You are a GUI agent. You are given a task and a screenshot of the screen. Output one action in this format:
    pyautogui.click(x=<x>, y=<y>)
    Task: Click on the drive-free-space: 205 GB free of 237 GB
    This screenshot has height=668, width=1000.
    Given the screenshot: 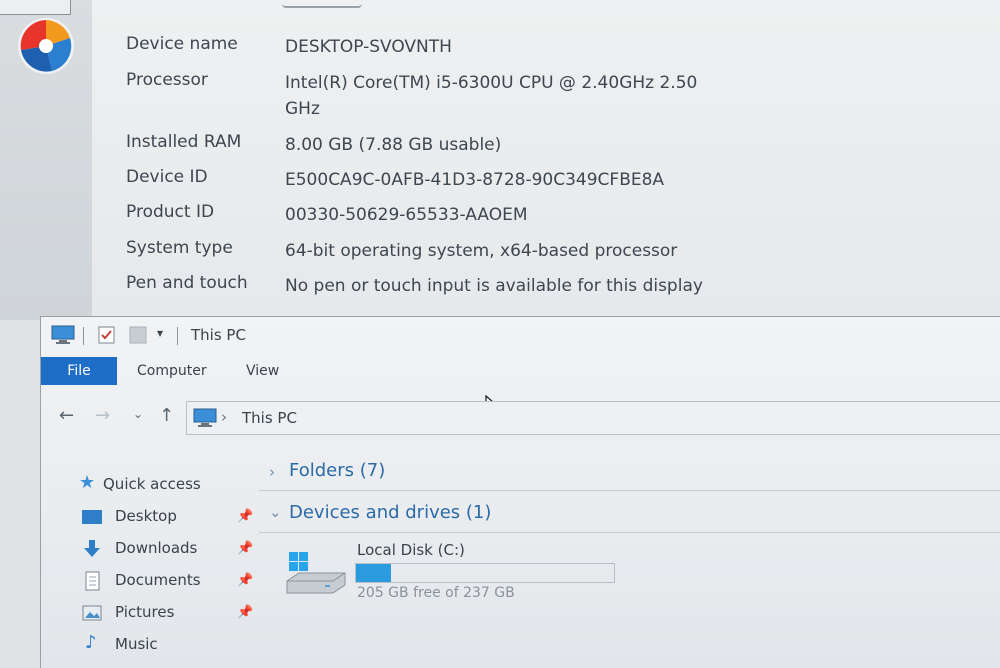 What is the action you would take?
    pyautogui.click(x=436, y=593)
    